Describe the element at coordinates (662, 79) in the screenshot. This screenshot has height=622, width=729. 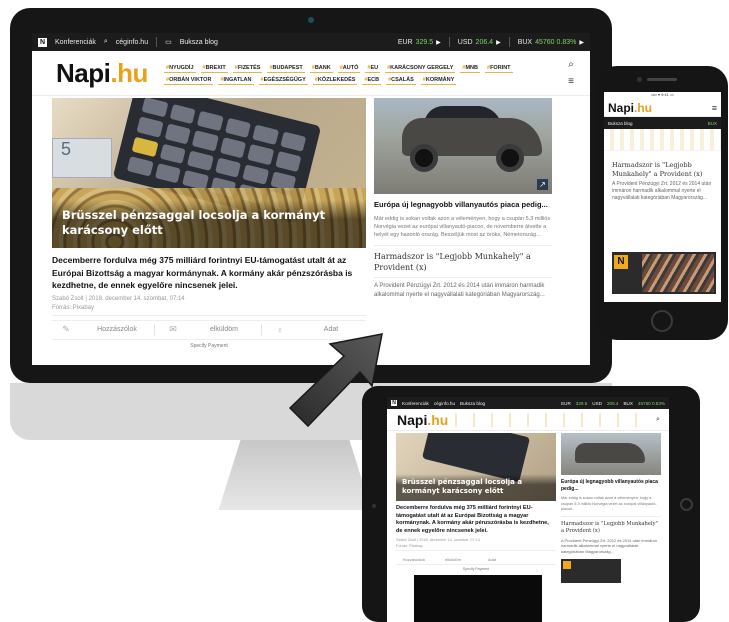
I see `phone-speaker` at that location.